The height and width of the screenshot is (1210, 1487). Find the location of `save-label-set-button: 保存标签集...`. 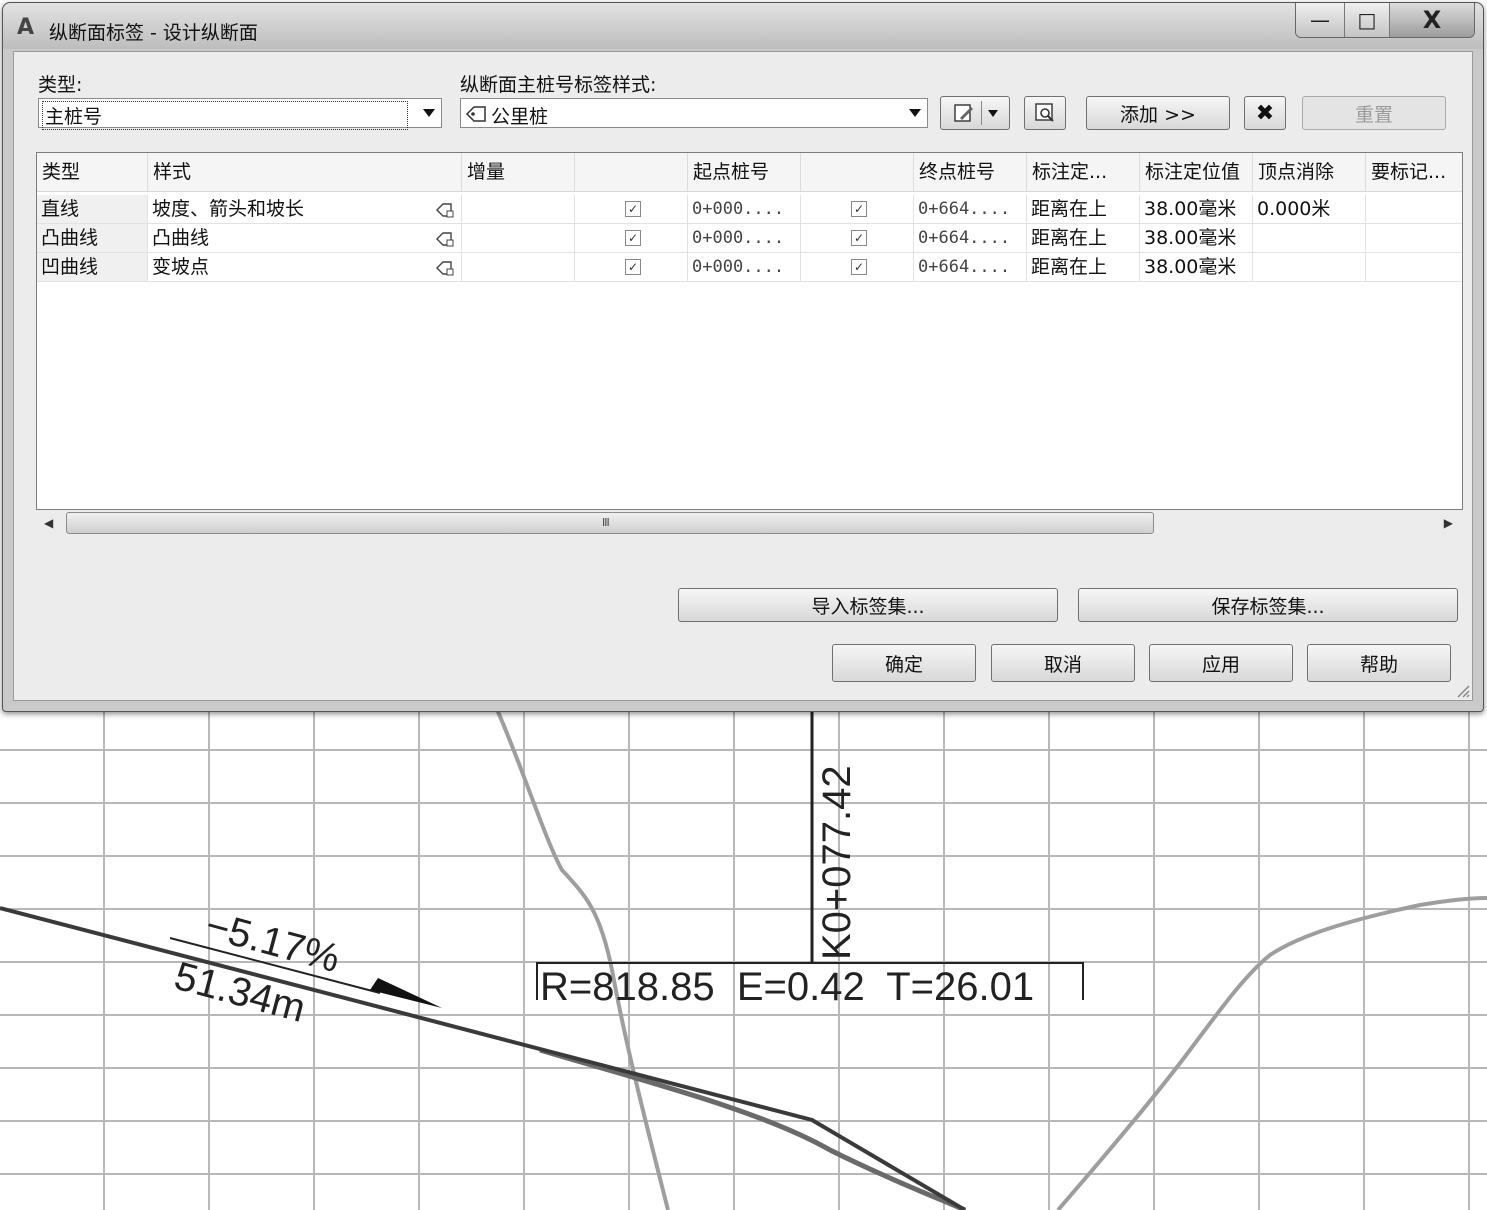

save-label-set-button: 保存标签集... is located at coordinates (1268, 605).